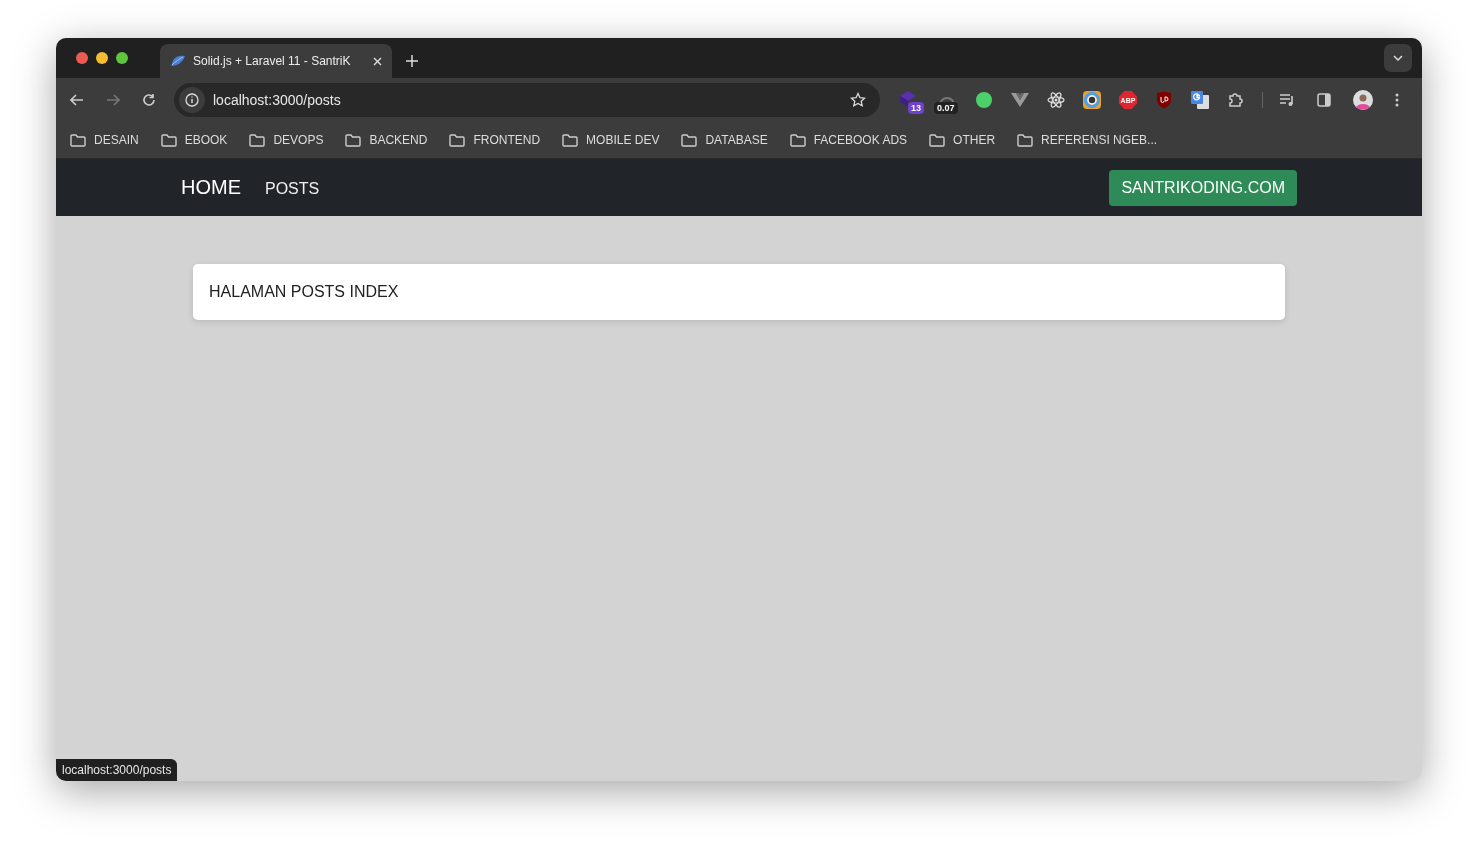  Describe the element at coordinates (194, 140) in the screenshot. I see `bookmark-folder: EBOOK` at that location.